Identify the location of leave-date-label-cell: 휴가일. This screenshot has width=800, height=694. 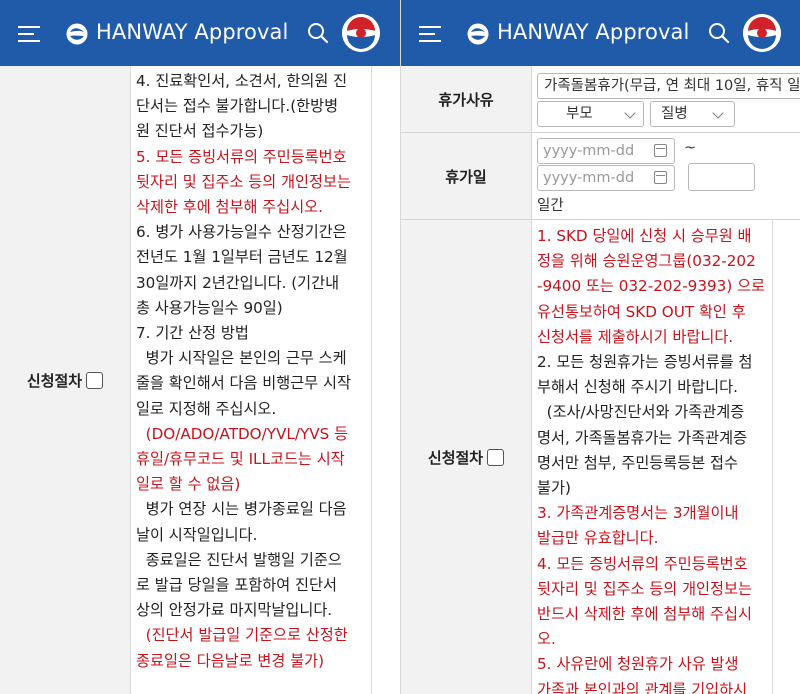
(466, 176).